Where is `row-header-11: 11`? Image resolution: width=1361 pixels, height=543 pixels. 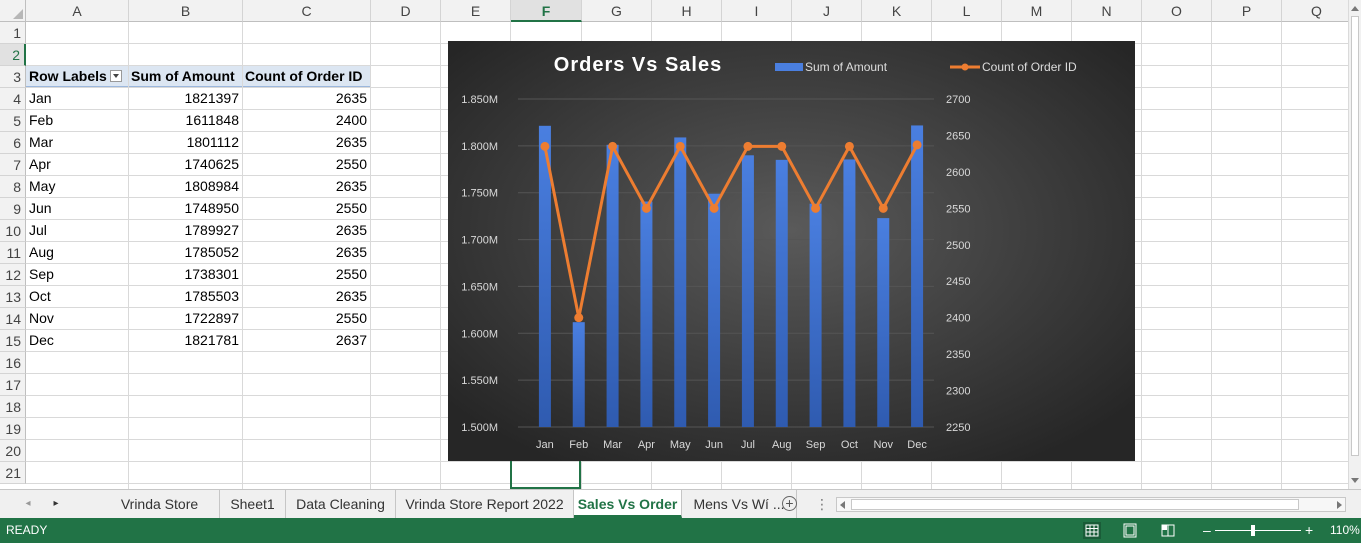 row-header-11: 11 is located at coordinates (13, 253).